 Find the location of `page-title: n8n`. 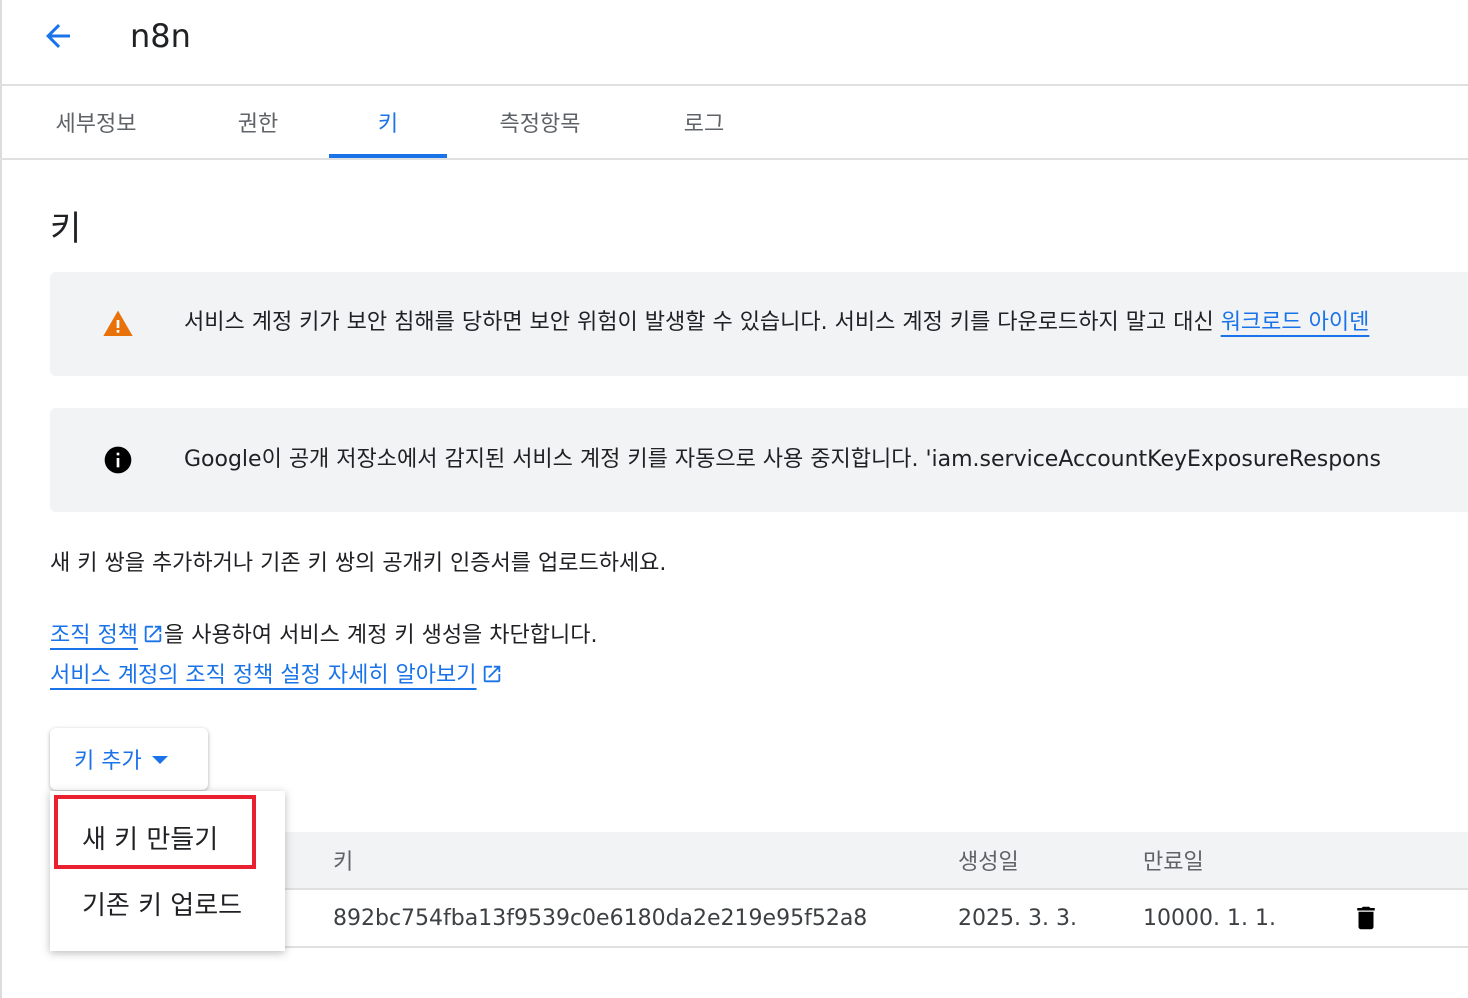

page-title: n8n is located at coordinates (160, 36).